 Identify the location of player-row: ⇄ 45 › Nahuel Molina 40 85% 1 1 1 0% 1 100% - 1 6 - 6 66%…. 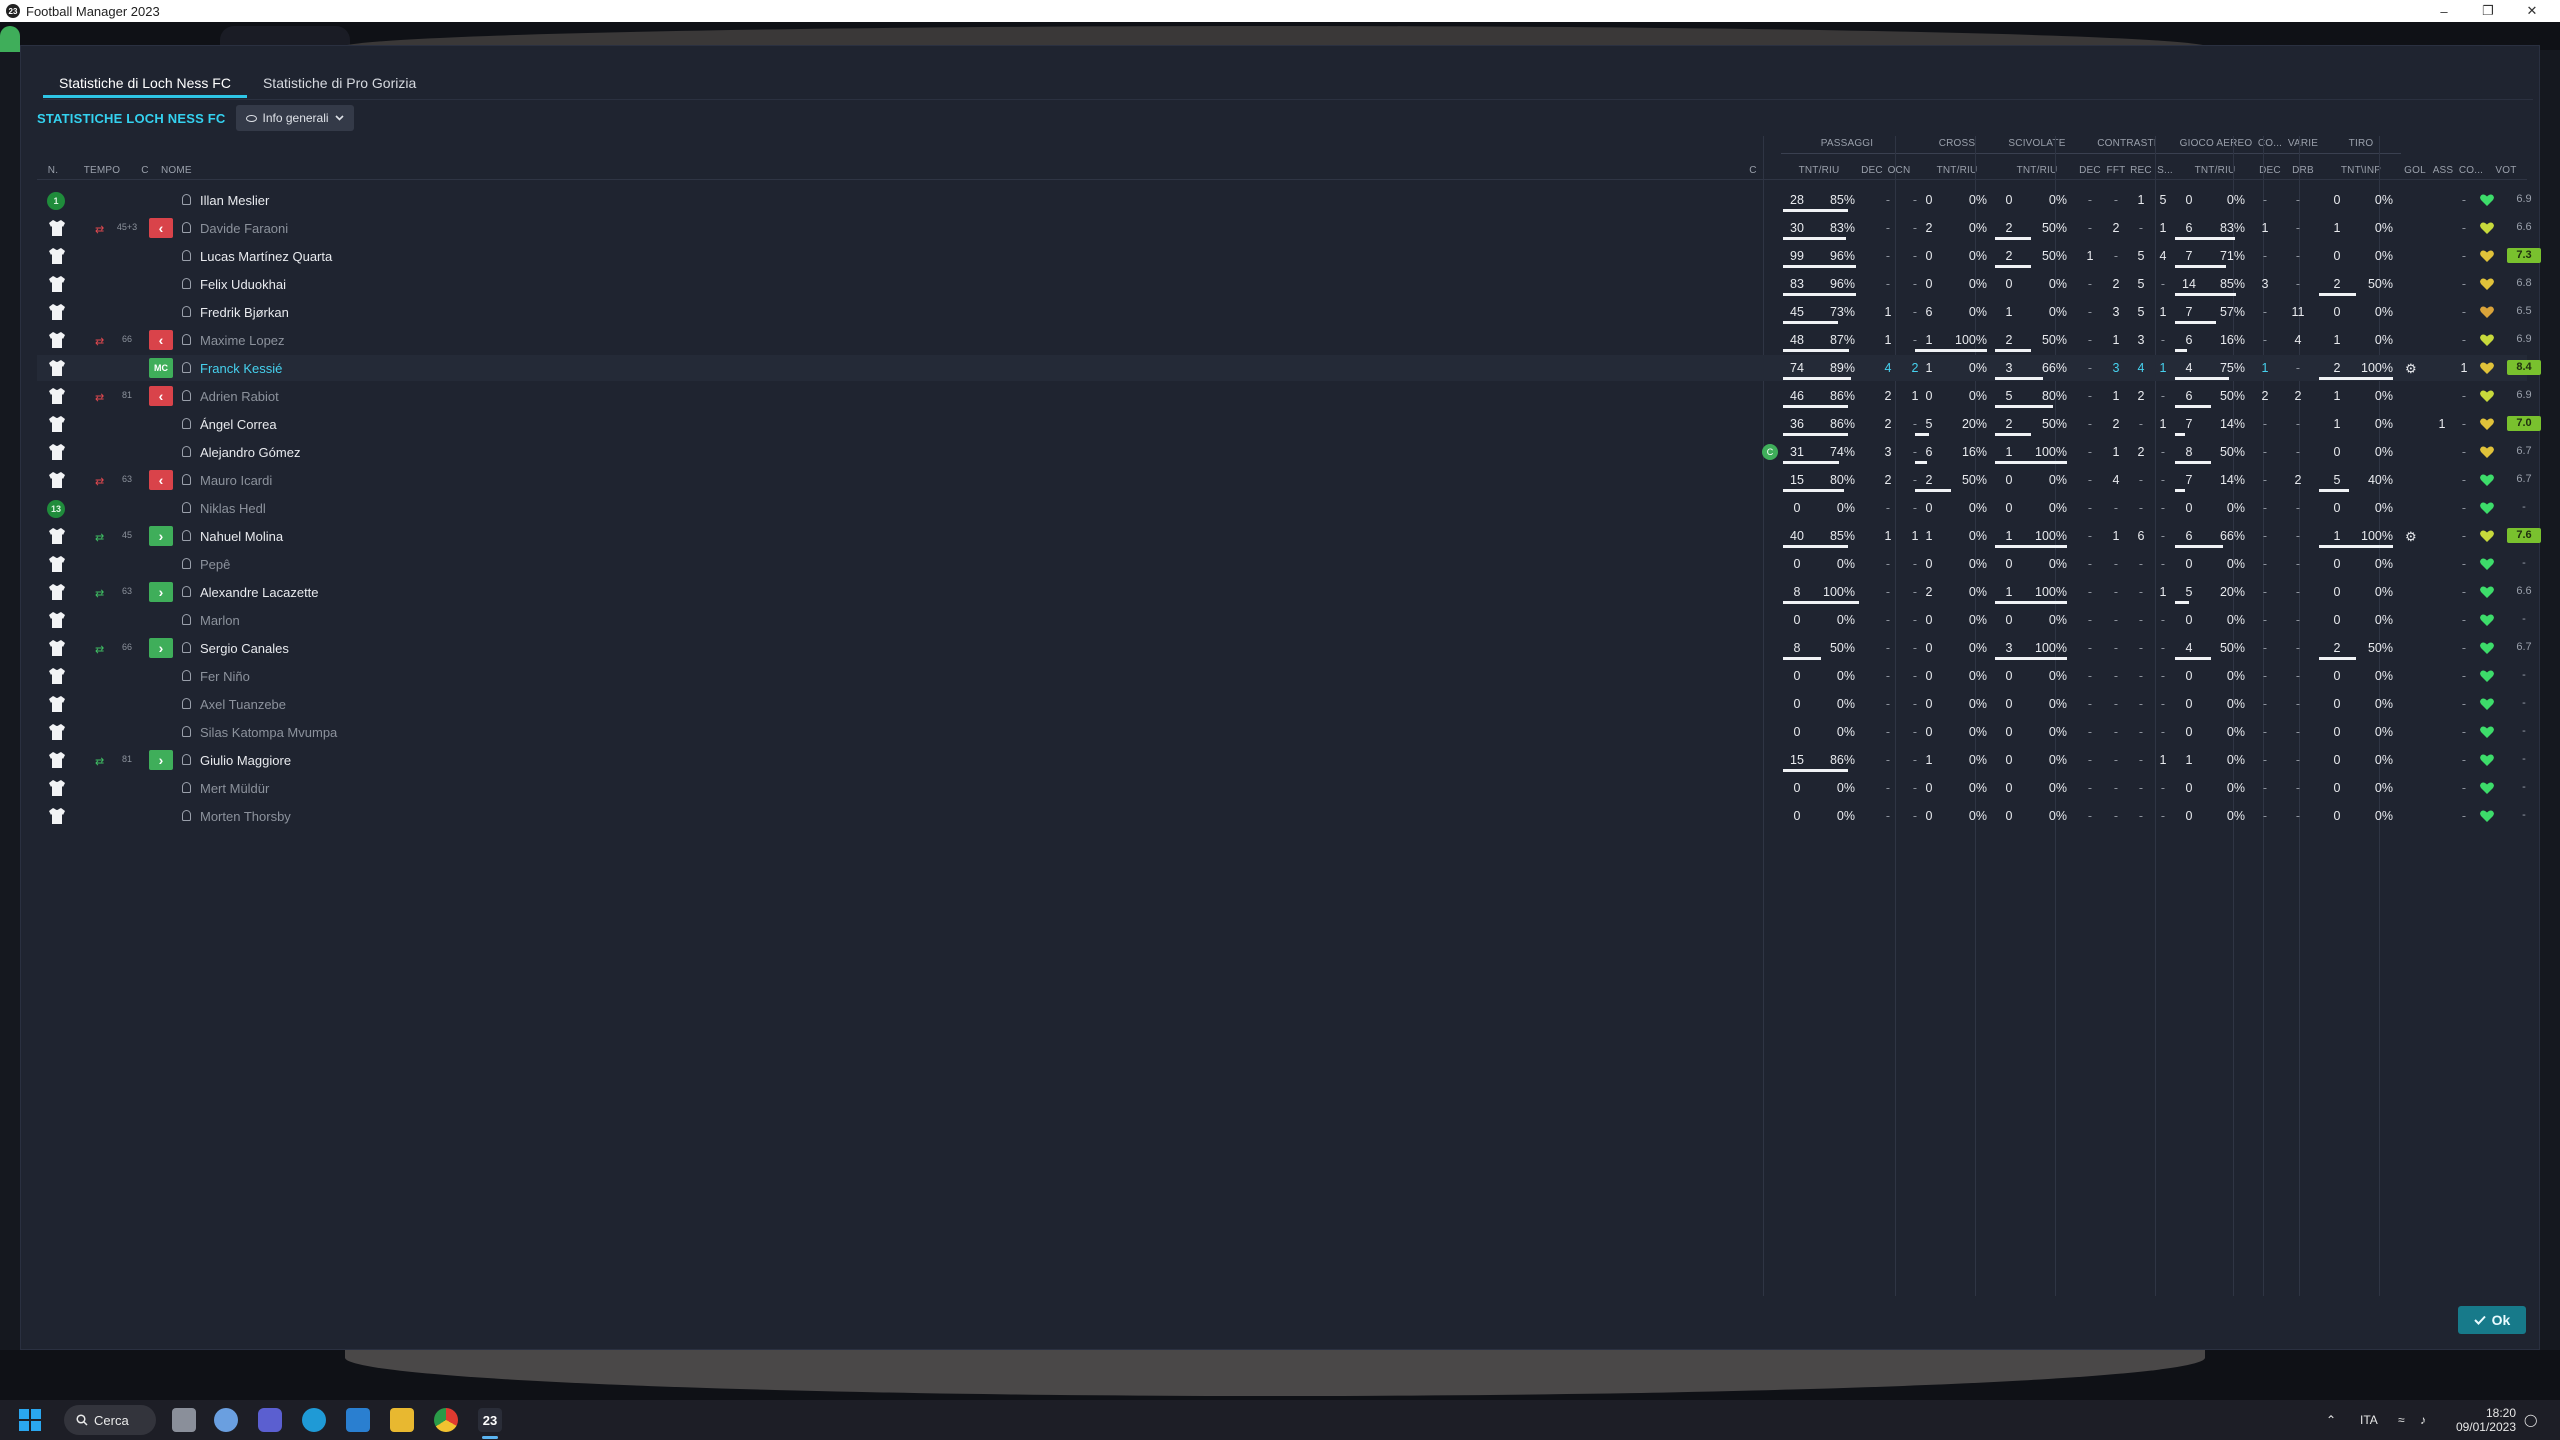
(1289, 536).